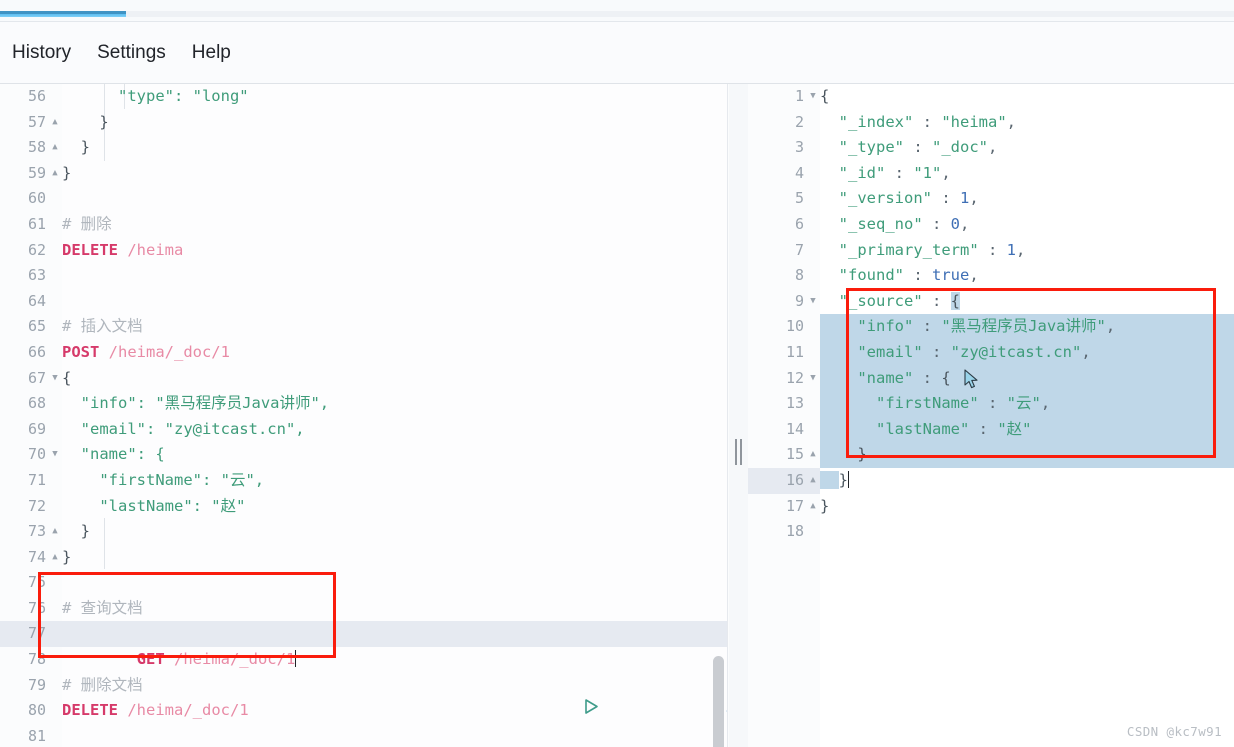 The width and height of the screenshot is (1234, 747). What do you see at coordinates (394, 455) in the screenshot?
I see `code-line: "name": {` at bounding box center [394, 455].